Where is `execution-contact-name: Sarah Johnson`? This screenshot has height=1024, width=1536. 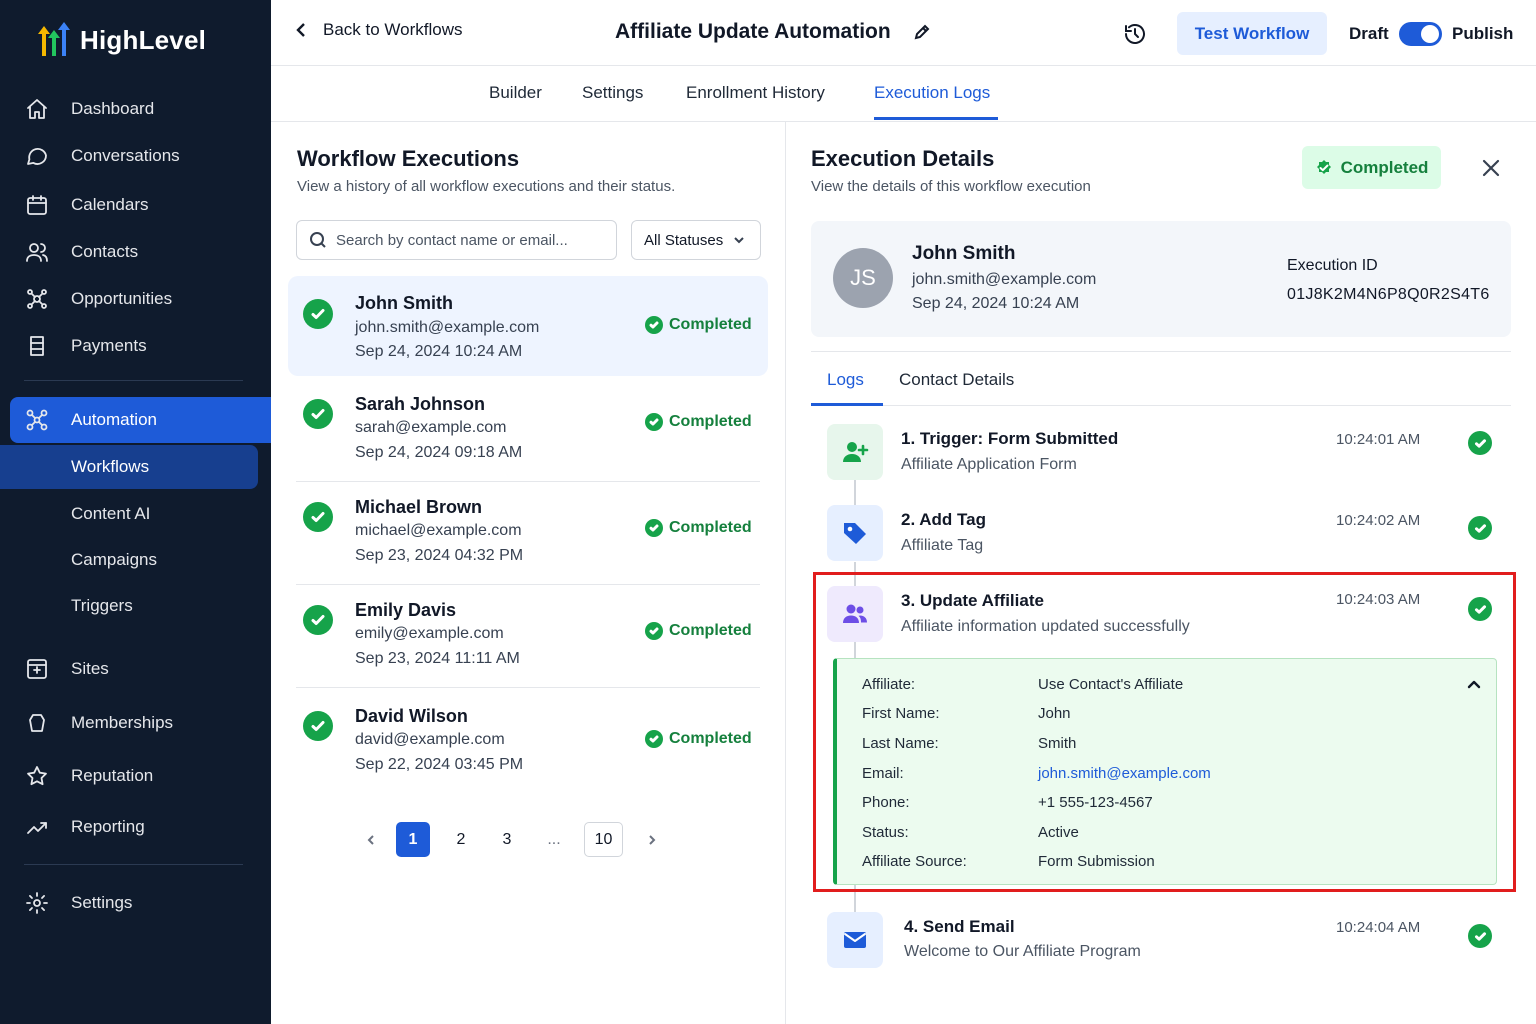 execution-contact-name: Sarah Johnson is located at coordinates (420, 404).